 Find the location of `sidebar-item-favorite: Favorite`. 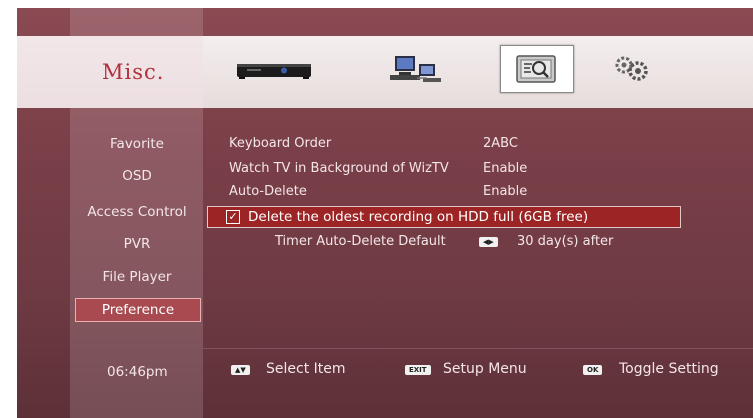

sidebar-item-favorite: Favorite is located at coordinates (137, 144).